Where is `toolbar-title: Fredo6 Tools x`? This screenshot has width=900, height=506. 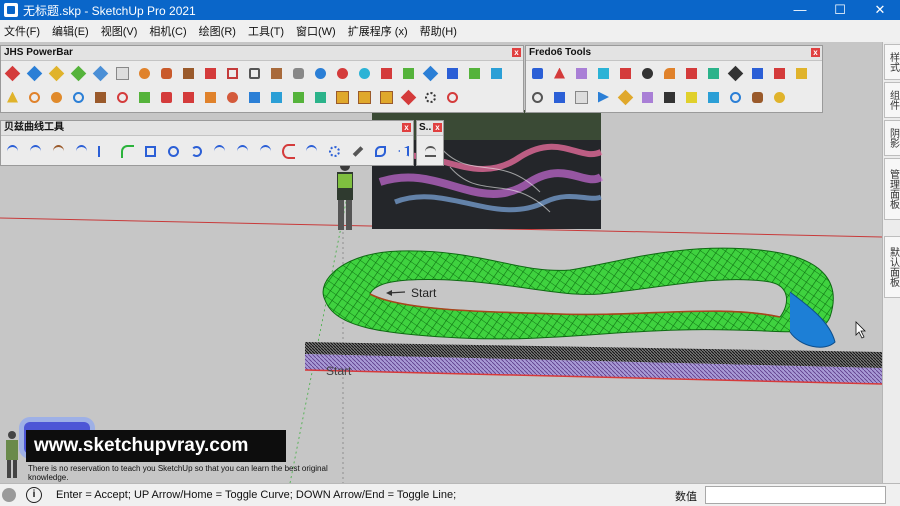
toolbar-title: Fredo6 Tools x is located at coordinates (674, 53).